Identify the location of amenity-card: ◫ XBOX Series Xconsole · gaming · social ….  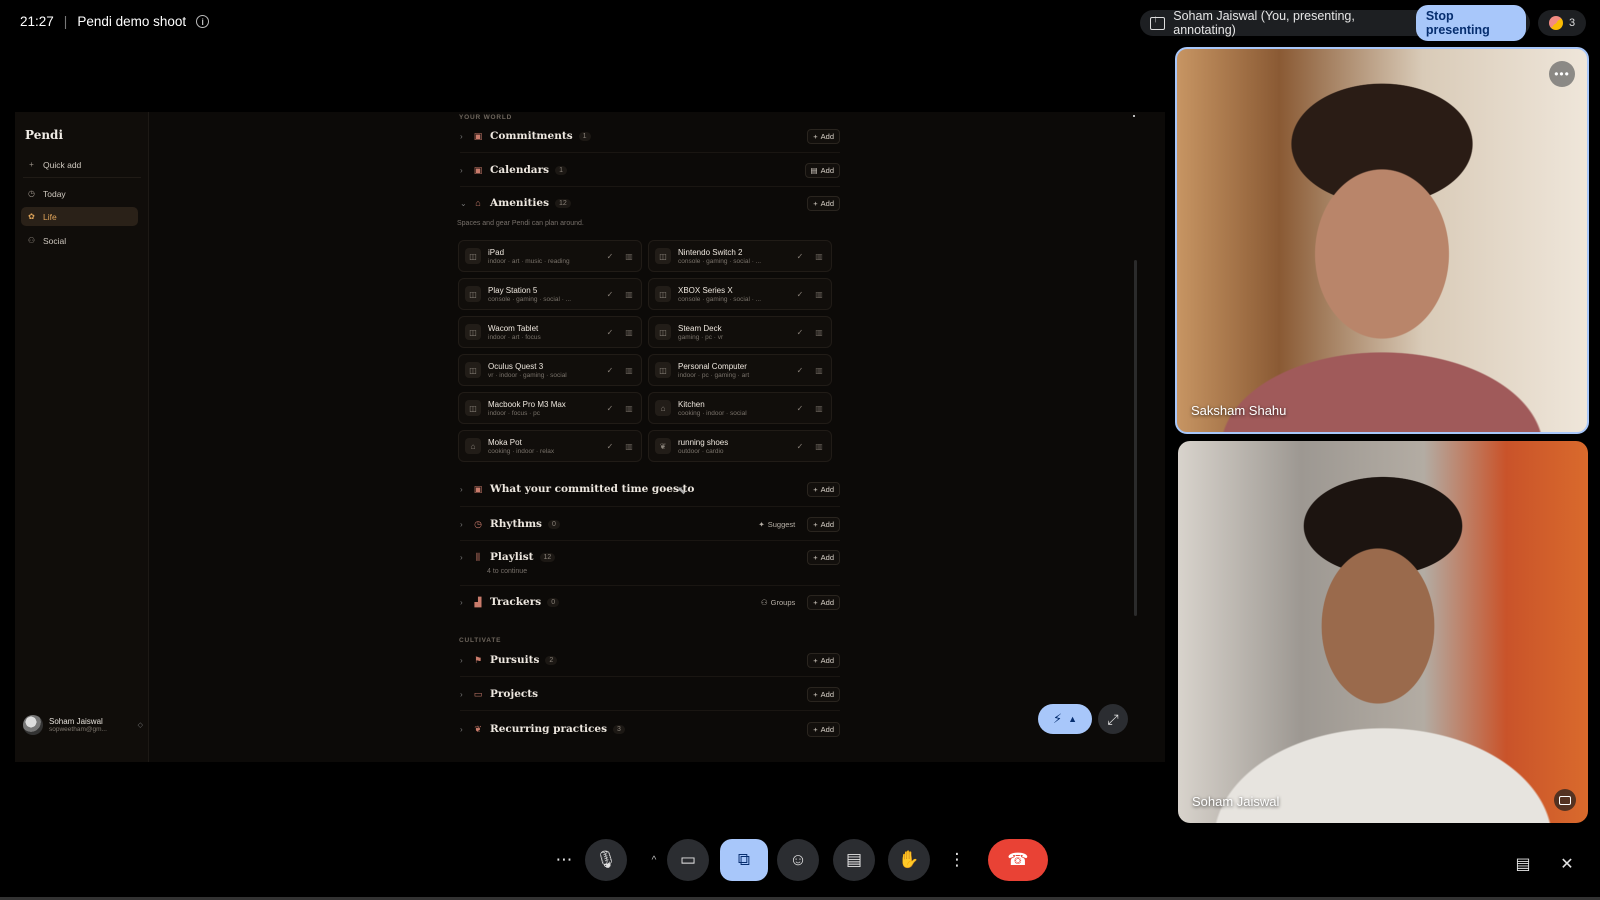
(740, 294).